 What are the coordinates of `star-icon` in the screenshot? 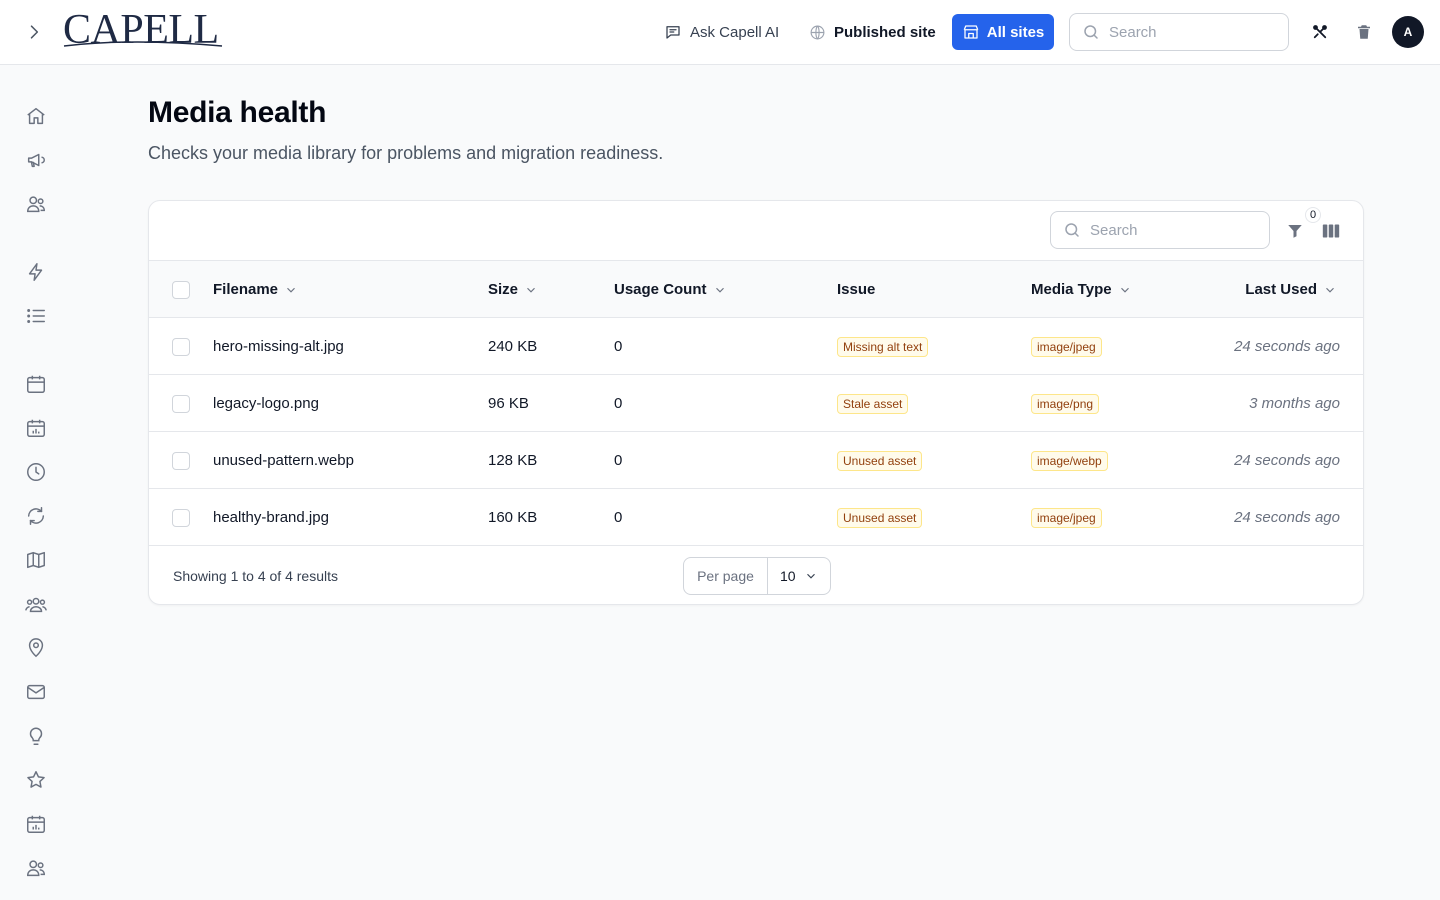 It's located at (36, 780).